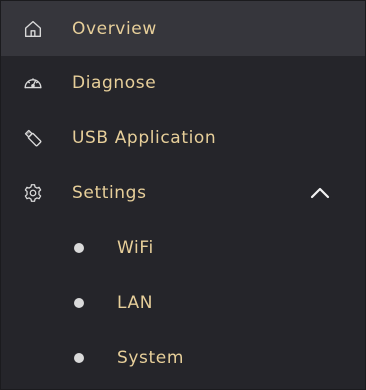 The width and height of the screenshot is (366, 390). Describe the element at coordinates (33, 138) in the screenshot. I see `usb-icon` at that location.